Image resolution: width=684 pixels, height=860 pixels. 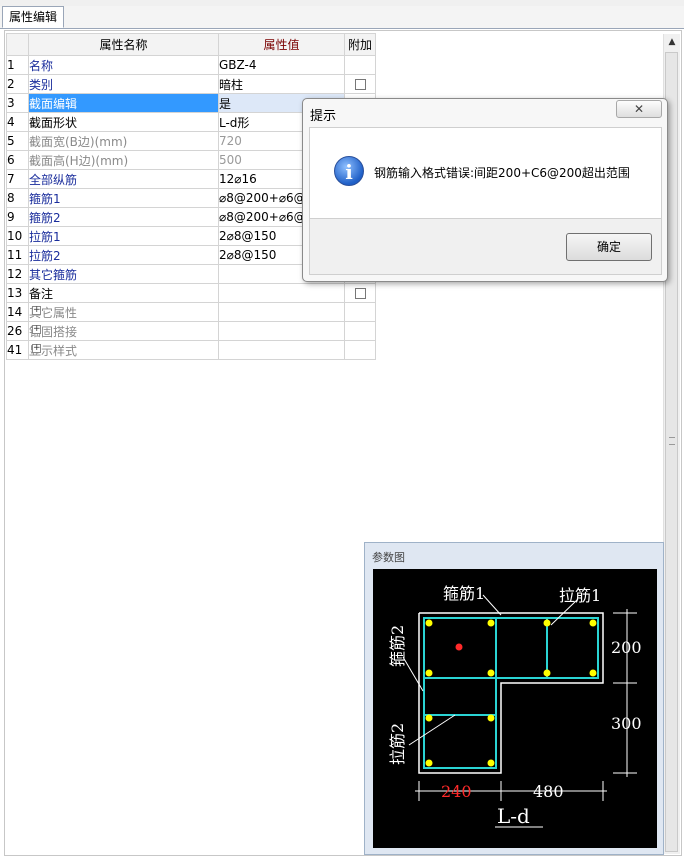 What do you see at coordinates (123, 84) in the screenshot?
I see `property-name: 类别` at bounding box center [123, 84].